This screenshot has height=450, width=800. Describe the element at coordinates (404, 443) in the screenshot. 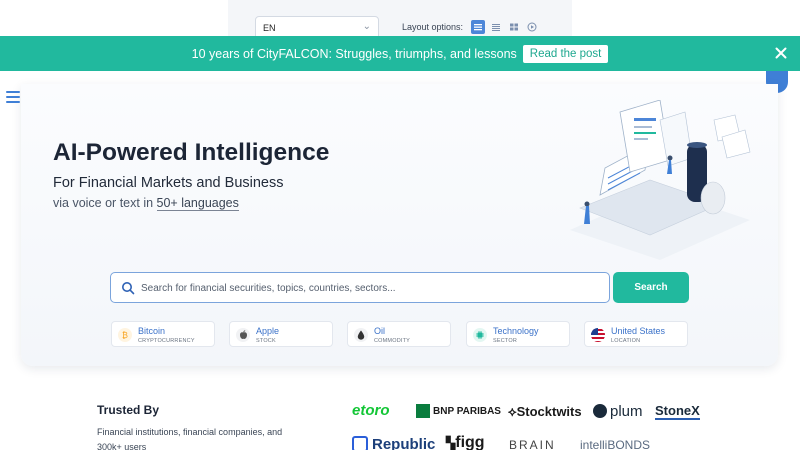

I see `republic-text: Republic` at that location.